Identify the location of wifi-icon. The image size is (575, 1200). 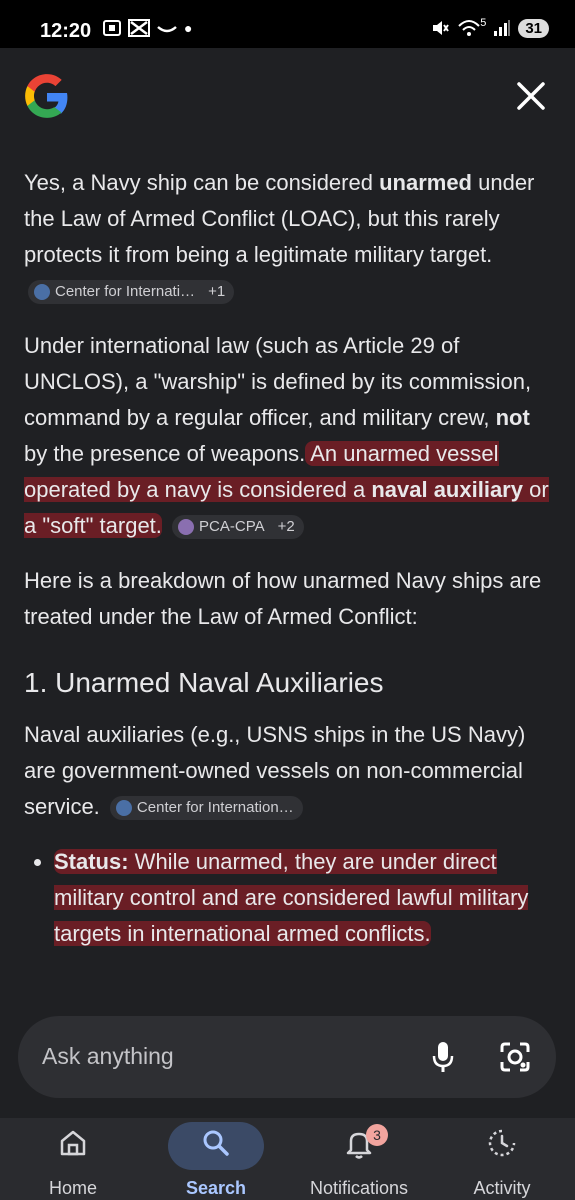
(469, 28).